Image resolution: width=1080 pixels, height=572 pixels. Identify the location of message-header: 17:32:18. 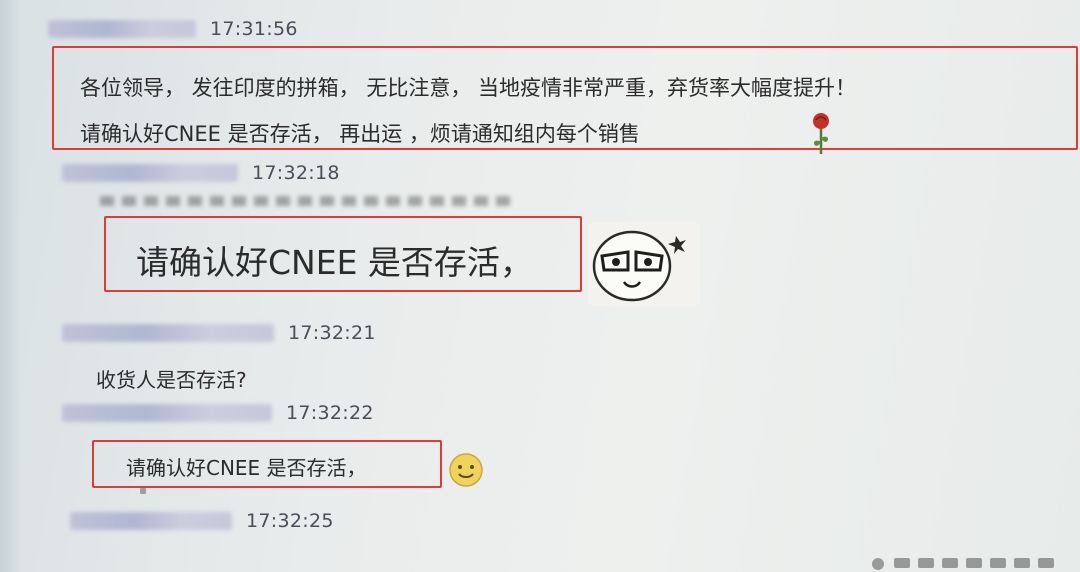
(201, 173).